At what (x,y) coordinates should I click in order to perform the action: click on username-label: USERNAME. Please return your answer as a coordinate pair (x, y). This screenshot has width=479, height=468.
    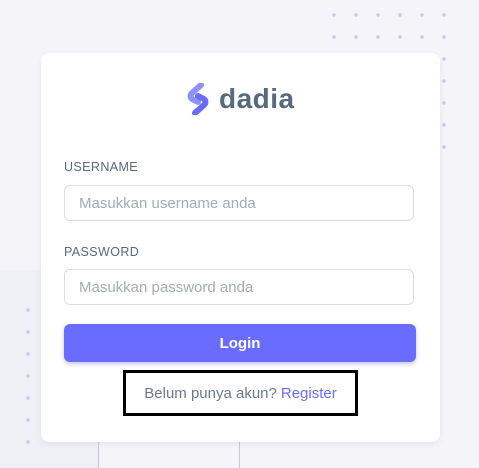
    Looking at the image, I should click on (101, 167).